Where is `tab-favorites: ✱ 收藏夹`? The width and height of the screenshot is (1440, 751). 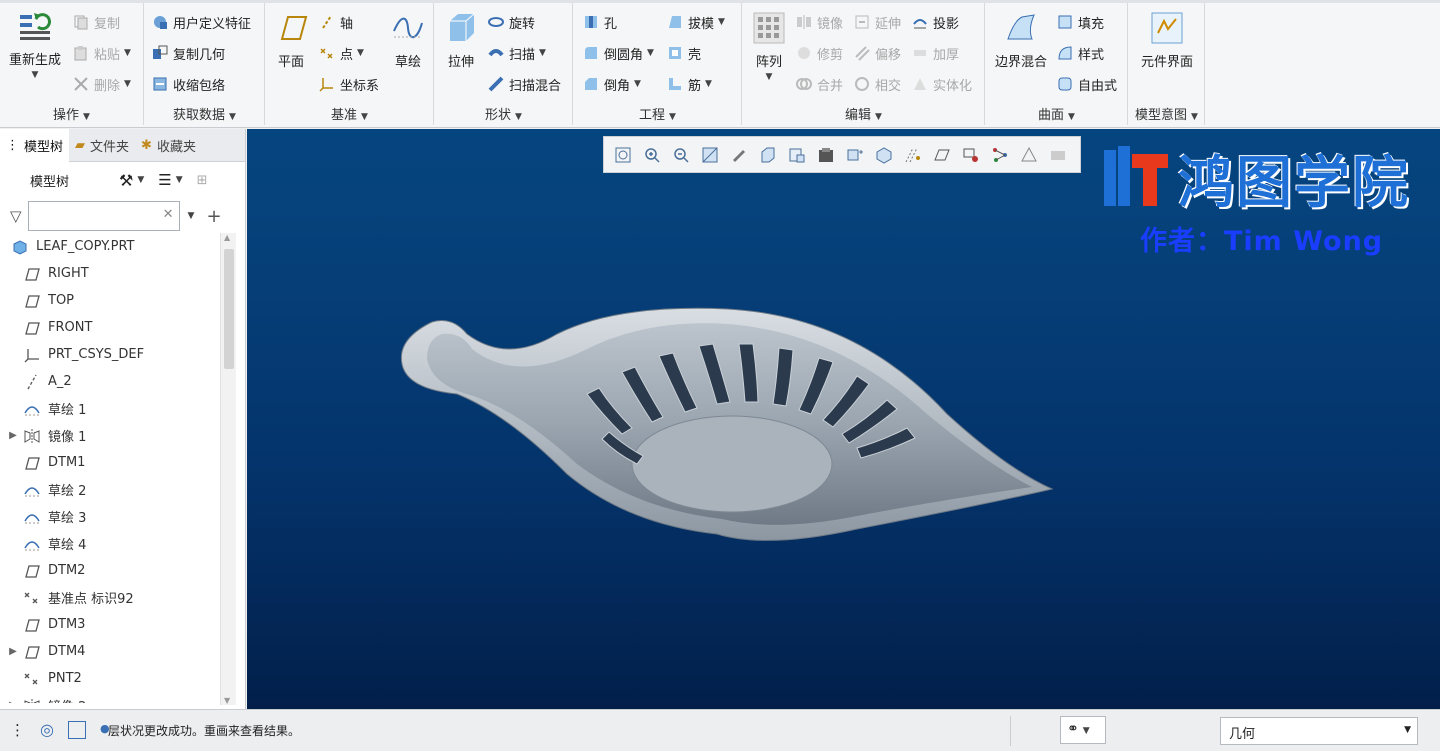
tab-favorites: ✱ 收藏夹 is located at coordinates (168, 145).